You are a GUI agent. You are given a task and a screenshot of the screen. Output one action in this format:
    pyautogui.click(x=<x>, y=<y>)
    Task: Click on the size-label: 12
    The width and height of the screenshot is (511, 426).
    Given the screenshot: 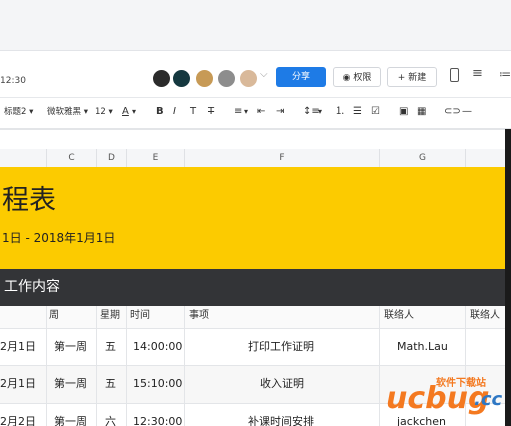 What is the action you would take?
    pyautogui.click(x=100, y=112)
    